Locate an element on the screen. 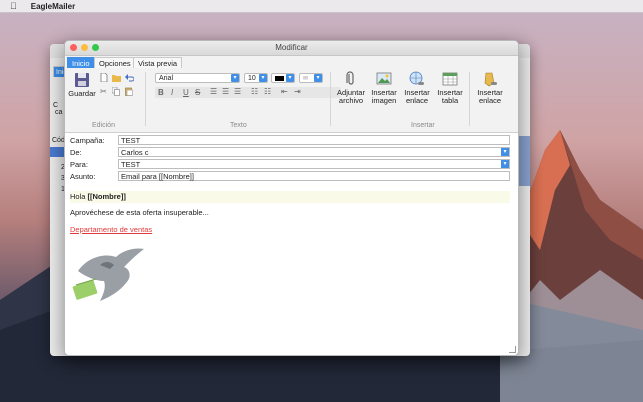  pencil-link-icon is located at coordinates (490, 79).